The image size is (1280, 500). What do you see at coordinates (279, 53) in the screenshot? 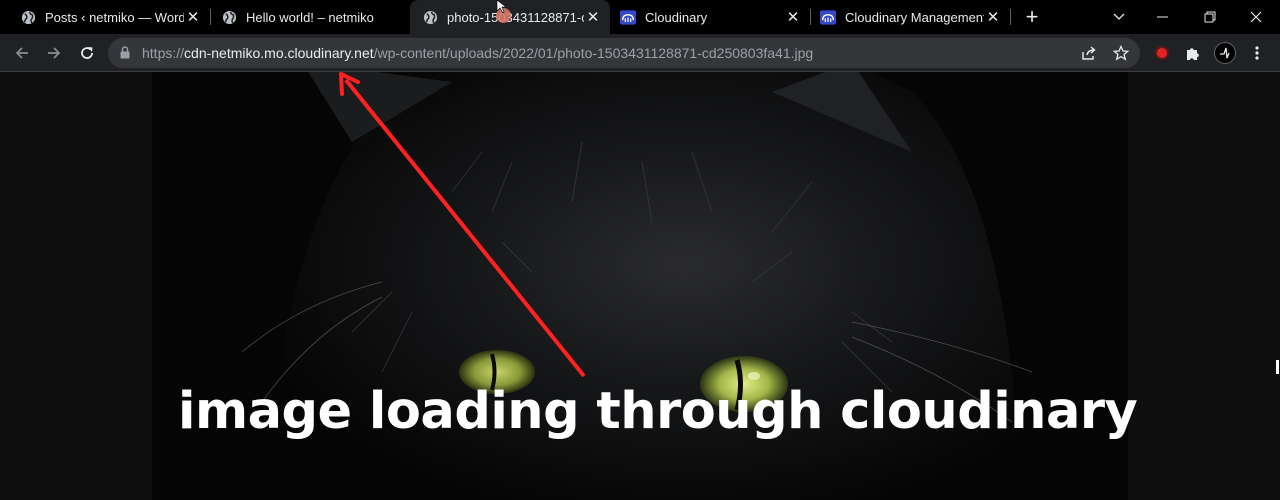
I see `url-host: cdn-netmiko.mo.cloudinary.net` at bounding box center [279, 53].